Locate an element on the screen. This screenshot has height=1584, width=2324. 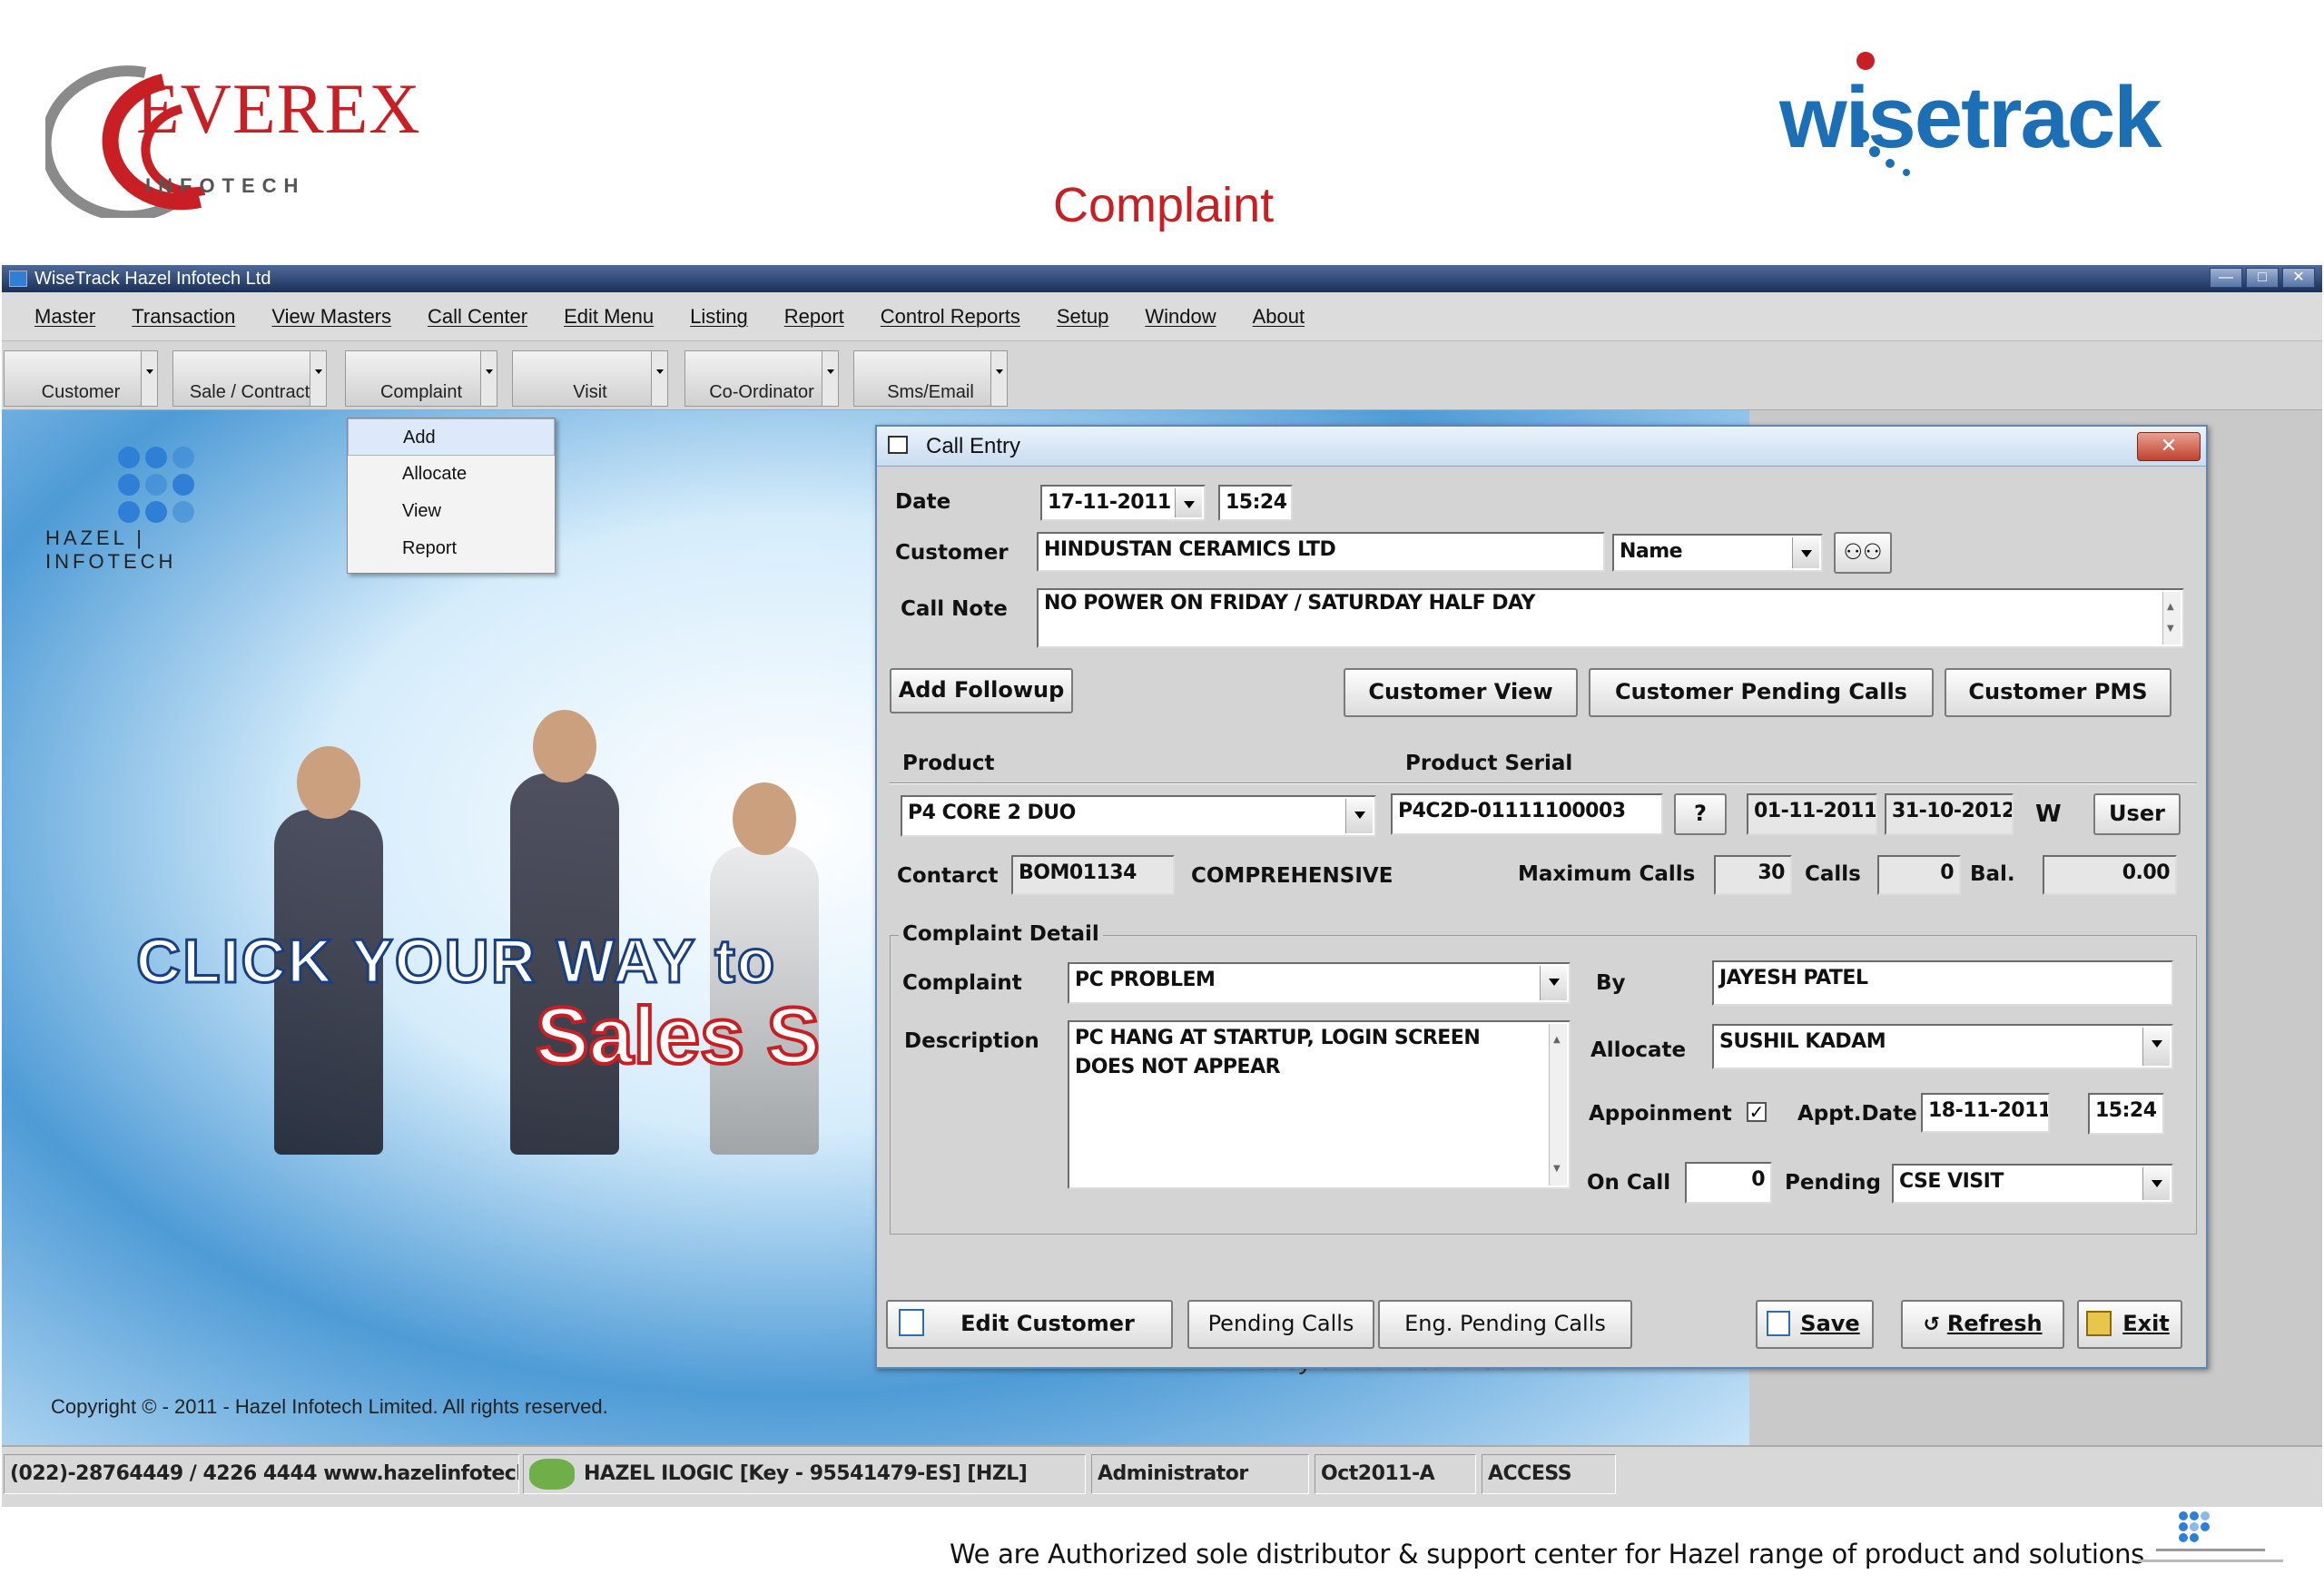
dialog-titlebar: Call Entry ✕ is located at coordinates (1541, 447).